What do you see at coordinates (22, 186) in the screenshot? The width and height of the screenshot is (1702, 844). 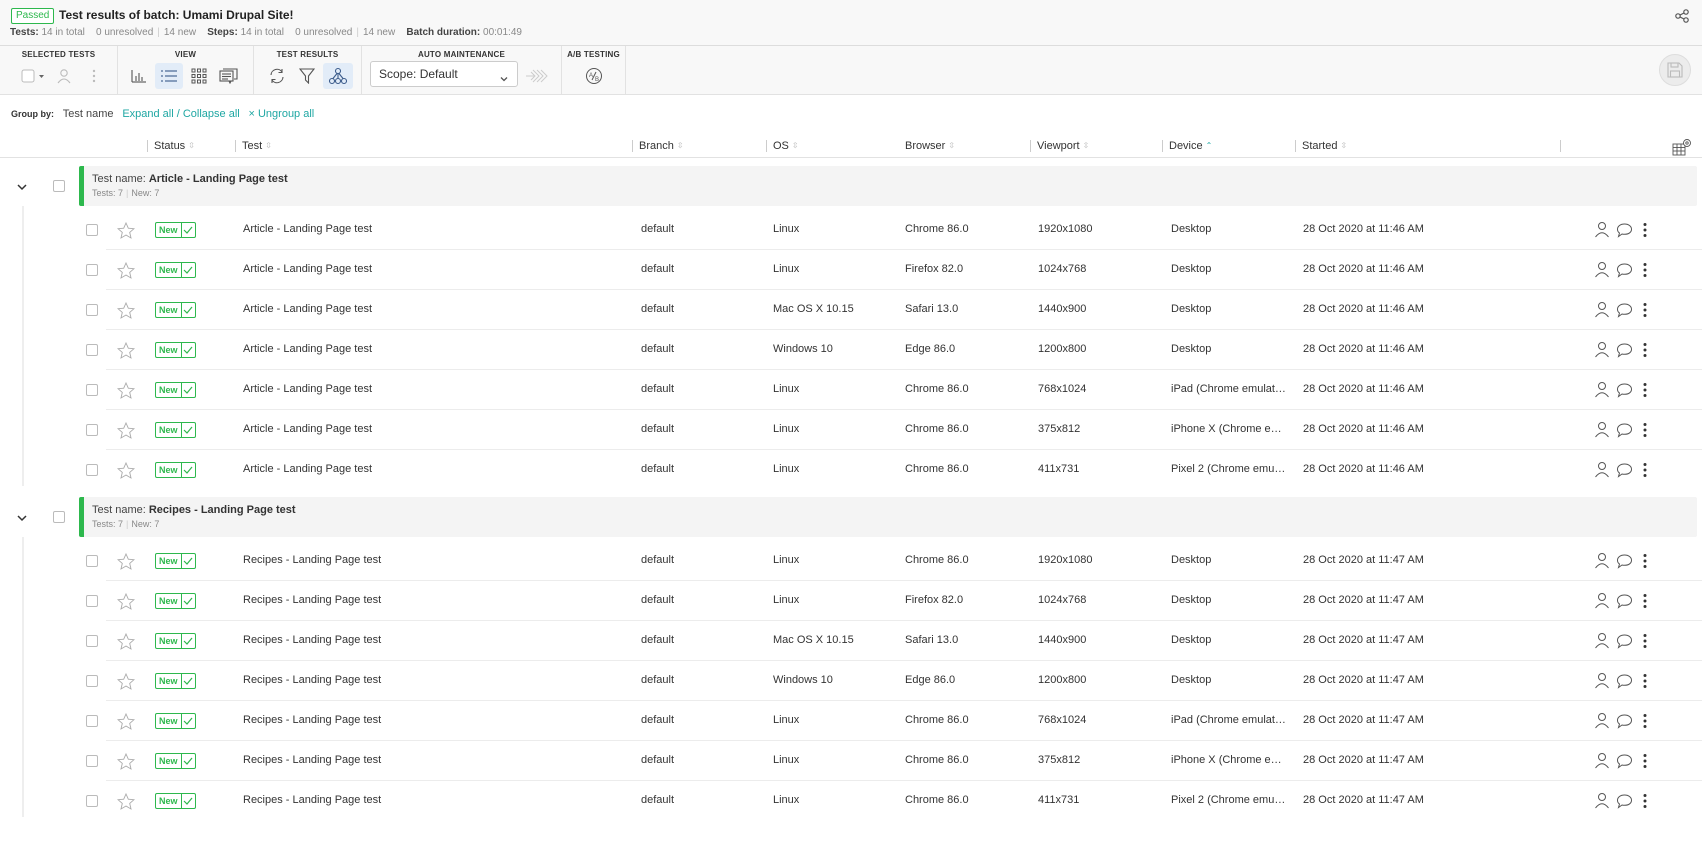 I see `chevron-down-icon` at bounding box center [22, 186].